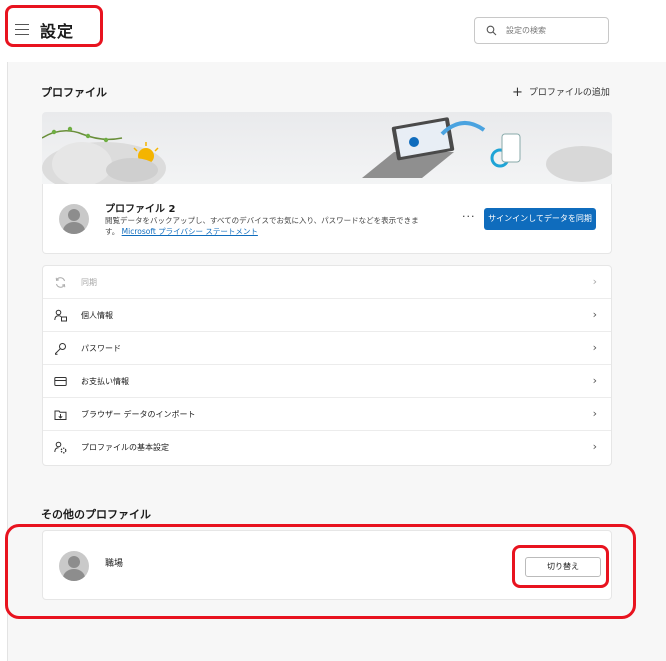  I want to click on list-item-label: お支払い情報, so click(105, 381).